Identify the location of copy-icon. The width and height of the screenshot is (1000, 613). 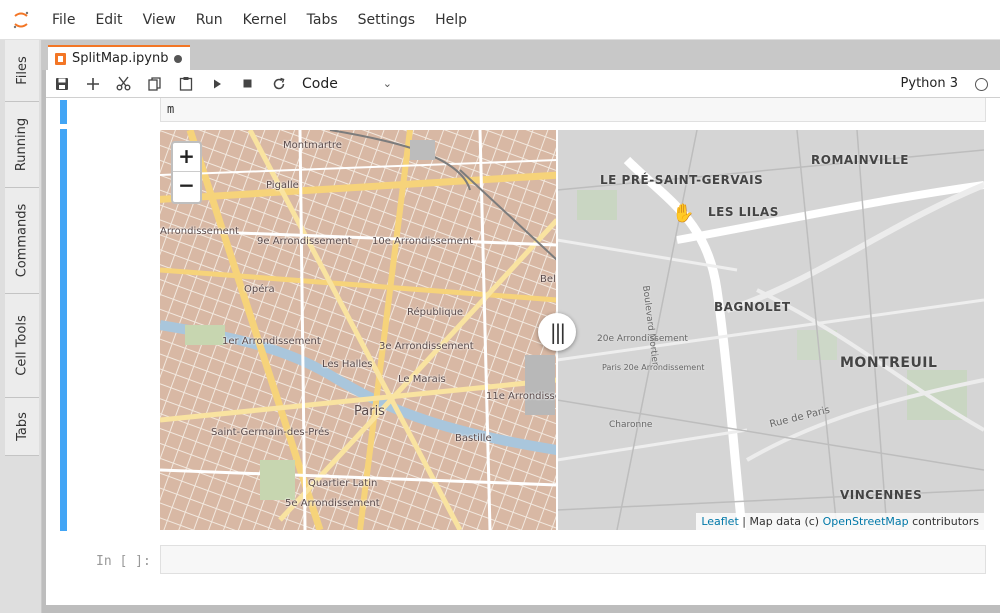
(154, 83).